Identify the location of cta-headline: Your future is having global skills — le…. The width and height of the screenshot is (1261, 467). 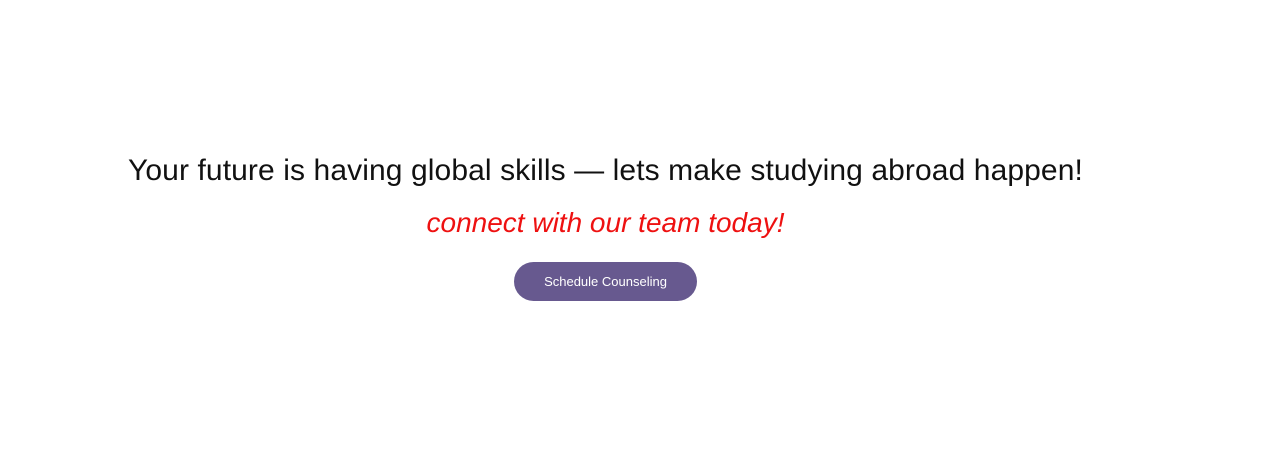
(605, 170).